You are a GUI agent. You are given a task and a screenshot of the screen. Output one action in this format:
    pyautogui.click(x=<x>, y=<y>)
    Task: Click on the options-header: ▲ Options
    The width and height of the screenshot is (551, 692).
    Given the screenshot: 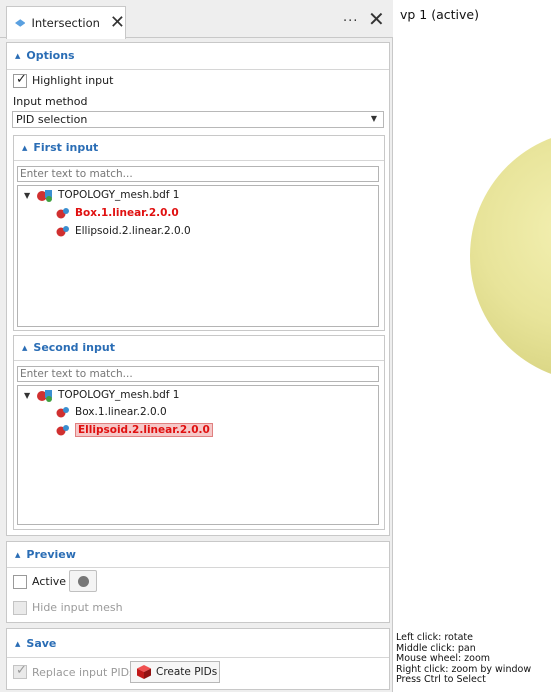 What is the action you would take?
    pyautogui.click(x=45, y=55)
    